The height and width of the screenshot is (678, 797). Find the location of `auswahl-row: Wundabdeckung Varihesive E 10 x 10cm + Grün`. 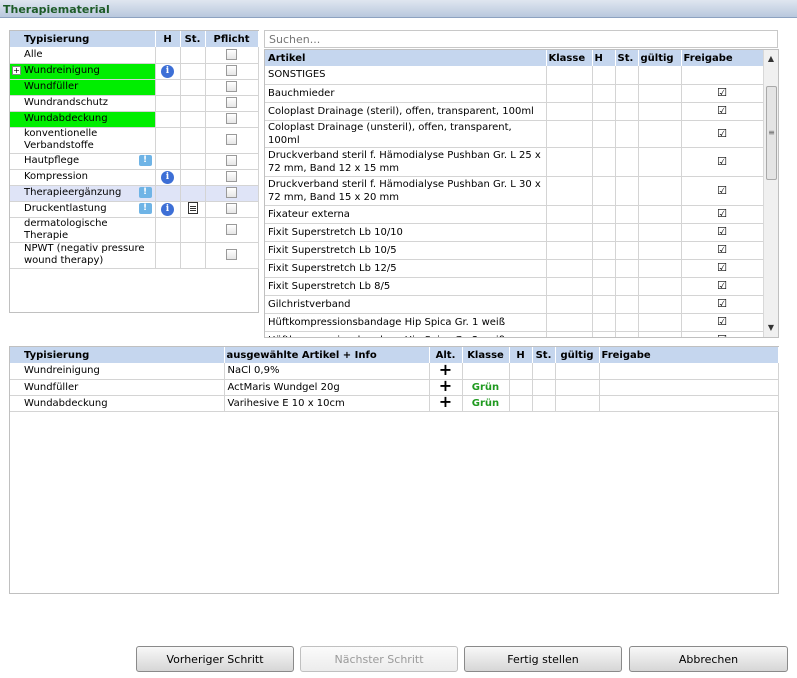

auswahl-row: Wundabdeckung Varihesive E 10 x 10cm + Grün is located at coordinates (394, 403).